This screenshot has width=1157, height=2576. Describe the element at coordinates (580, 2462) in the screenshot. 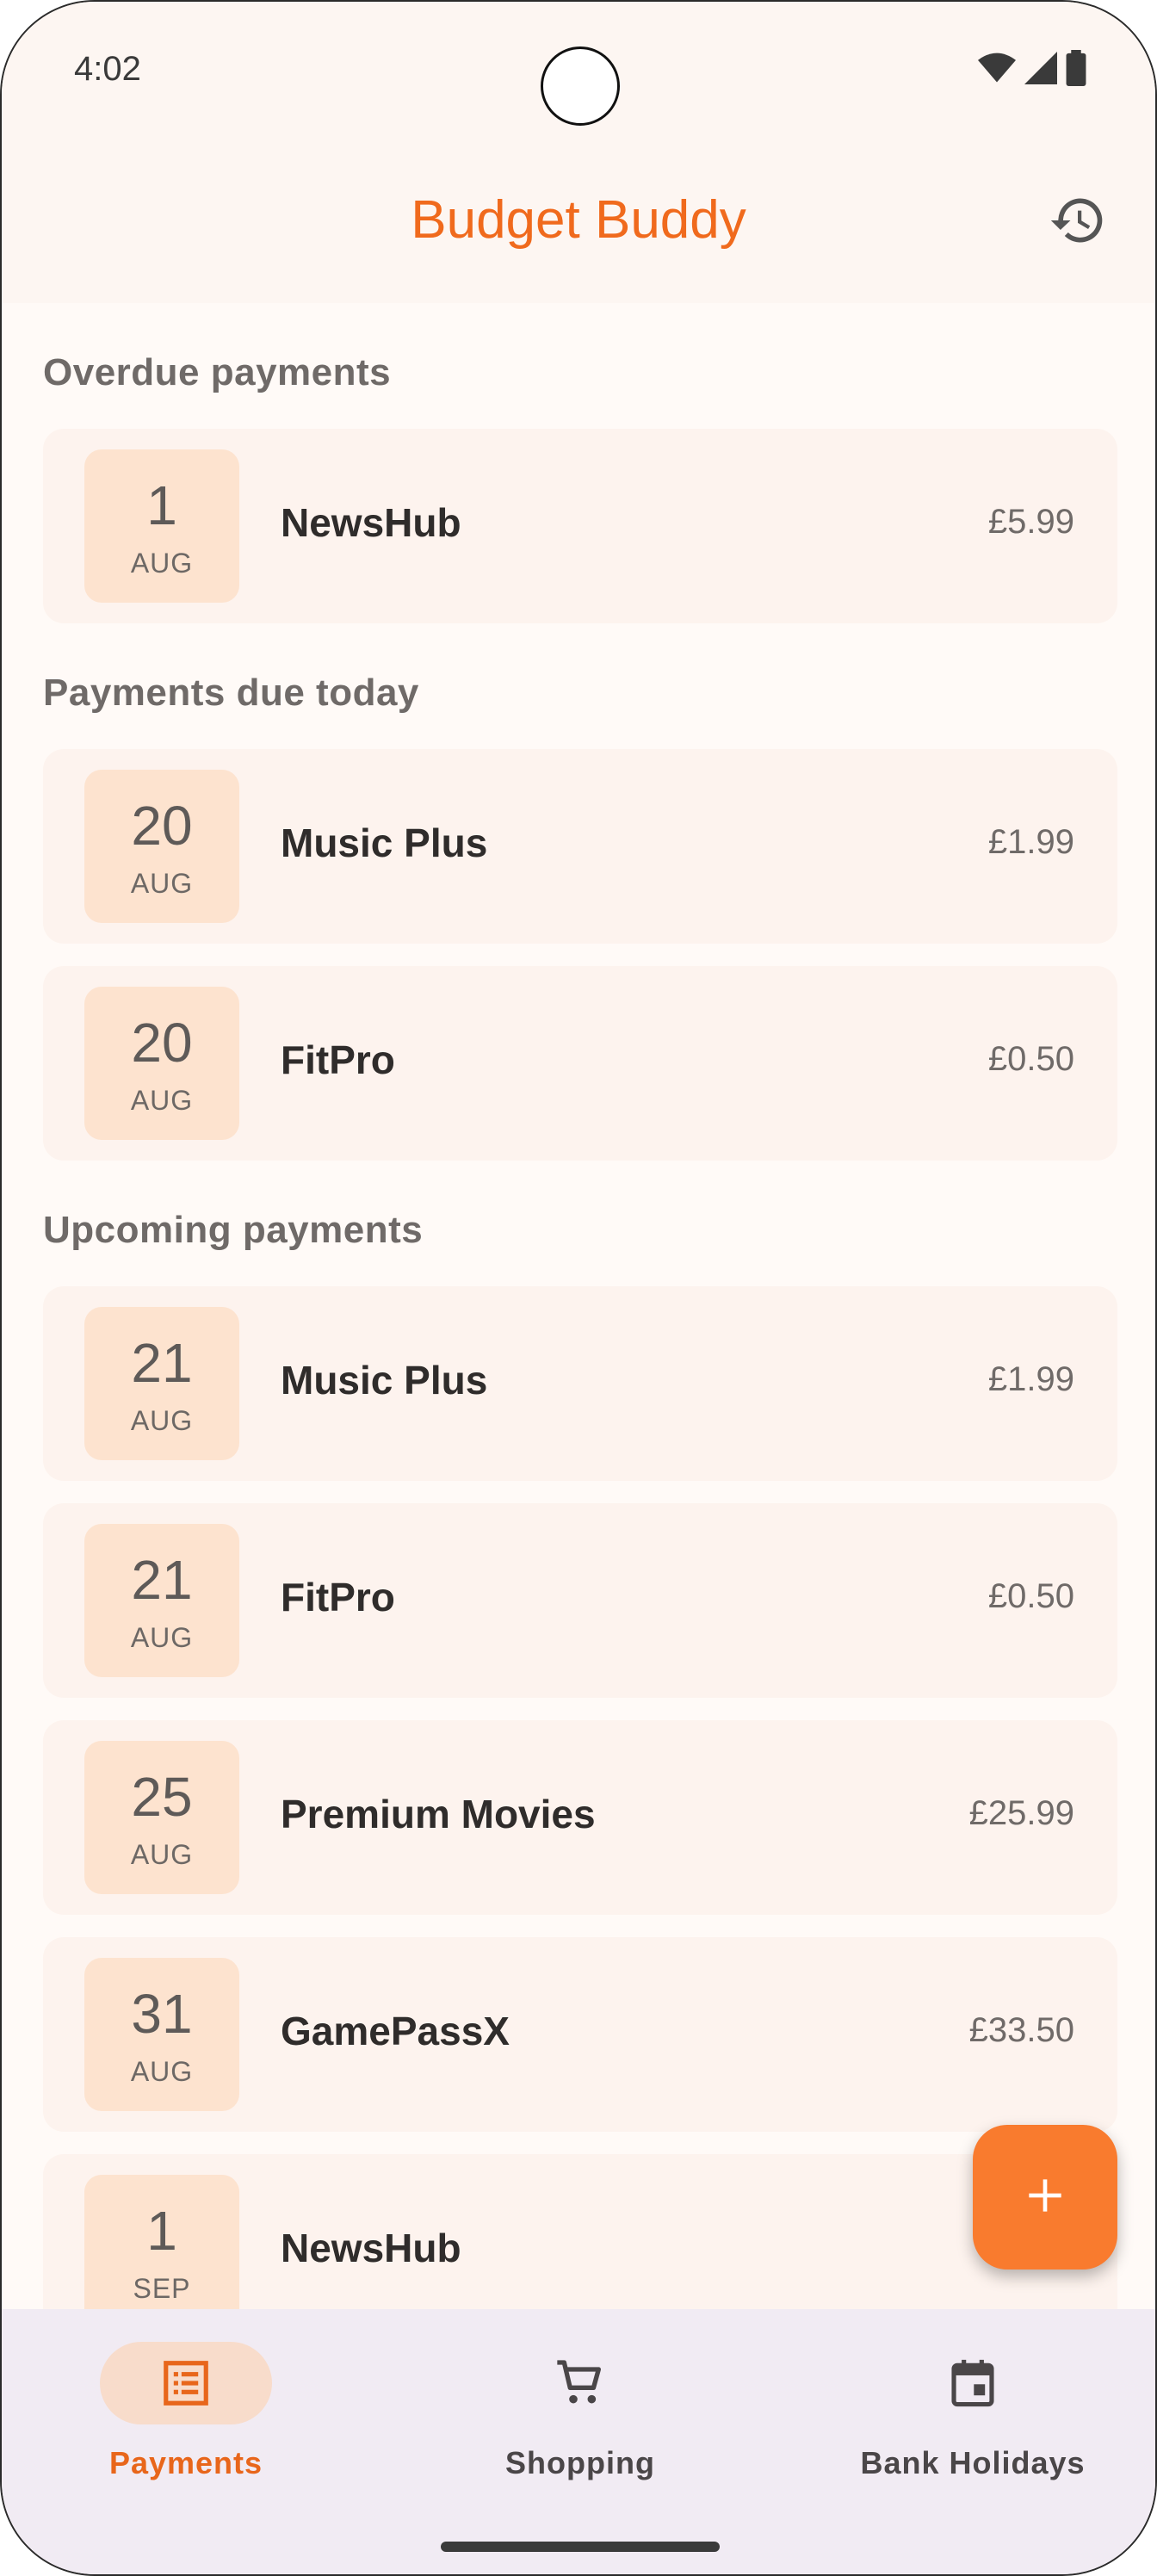

I see `nav-label-shopping: Shopping` at that location.